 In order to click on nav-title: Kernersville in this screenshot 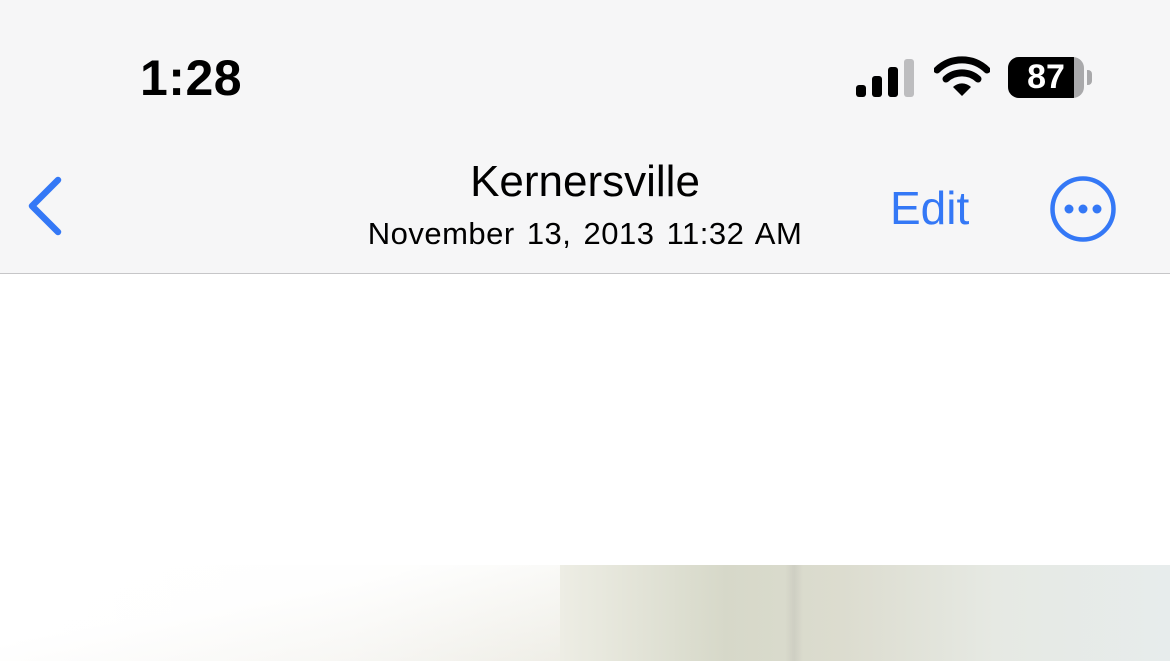, I will do `click(585, 181)`.